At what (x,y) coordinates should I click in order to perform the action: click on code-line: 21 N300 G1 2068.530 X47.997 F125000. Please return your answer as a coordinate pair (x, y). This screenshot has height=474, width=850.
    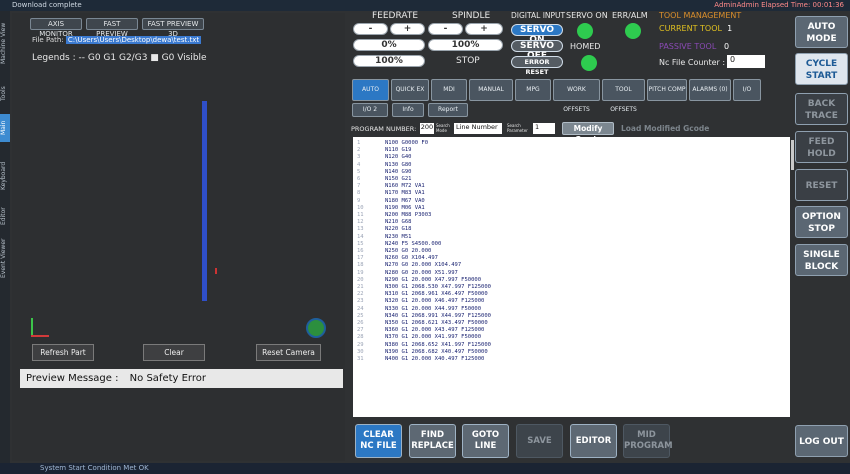
    Looking at the image, I should click on (571, 287).